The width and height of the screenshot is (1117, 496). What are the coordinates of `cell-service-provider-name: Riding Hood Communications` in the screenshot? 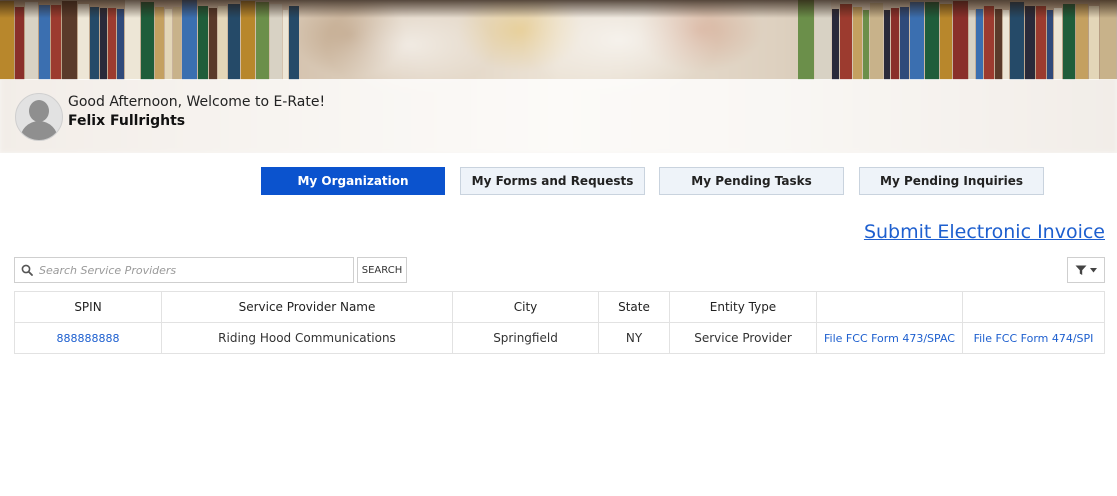 It's located at (307, 338).